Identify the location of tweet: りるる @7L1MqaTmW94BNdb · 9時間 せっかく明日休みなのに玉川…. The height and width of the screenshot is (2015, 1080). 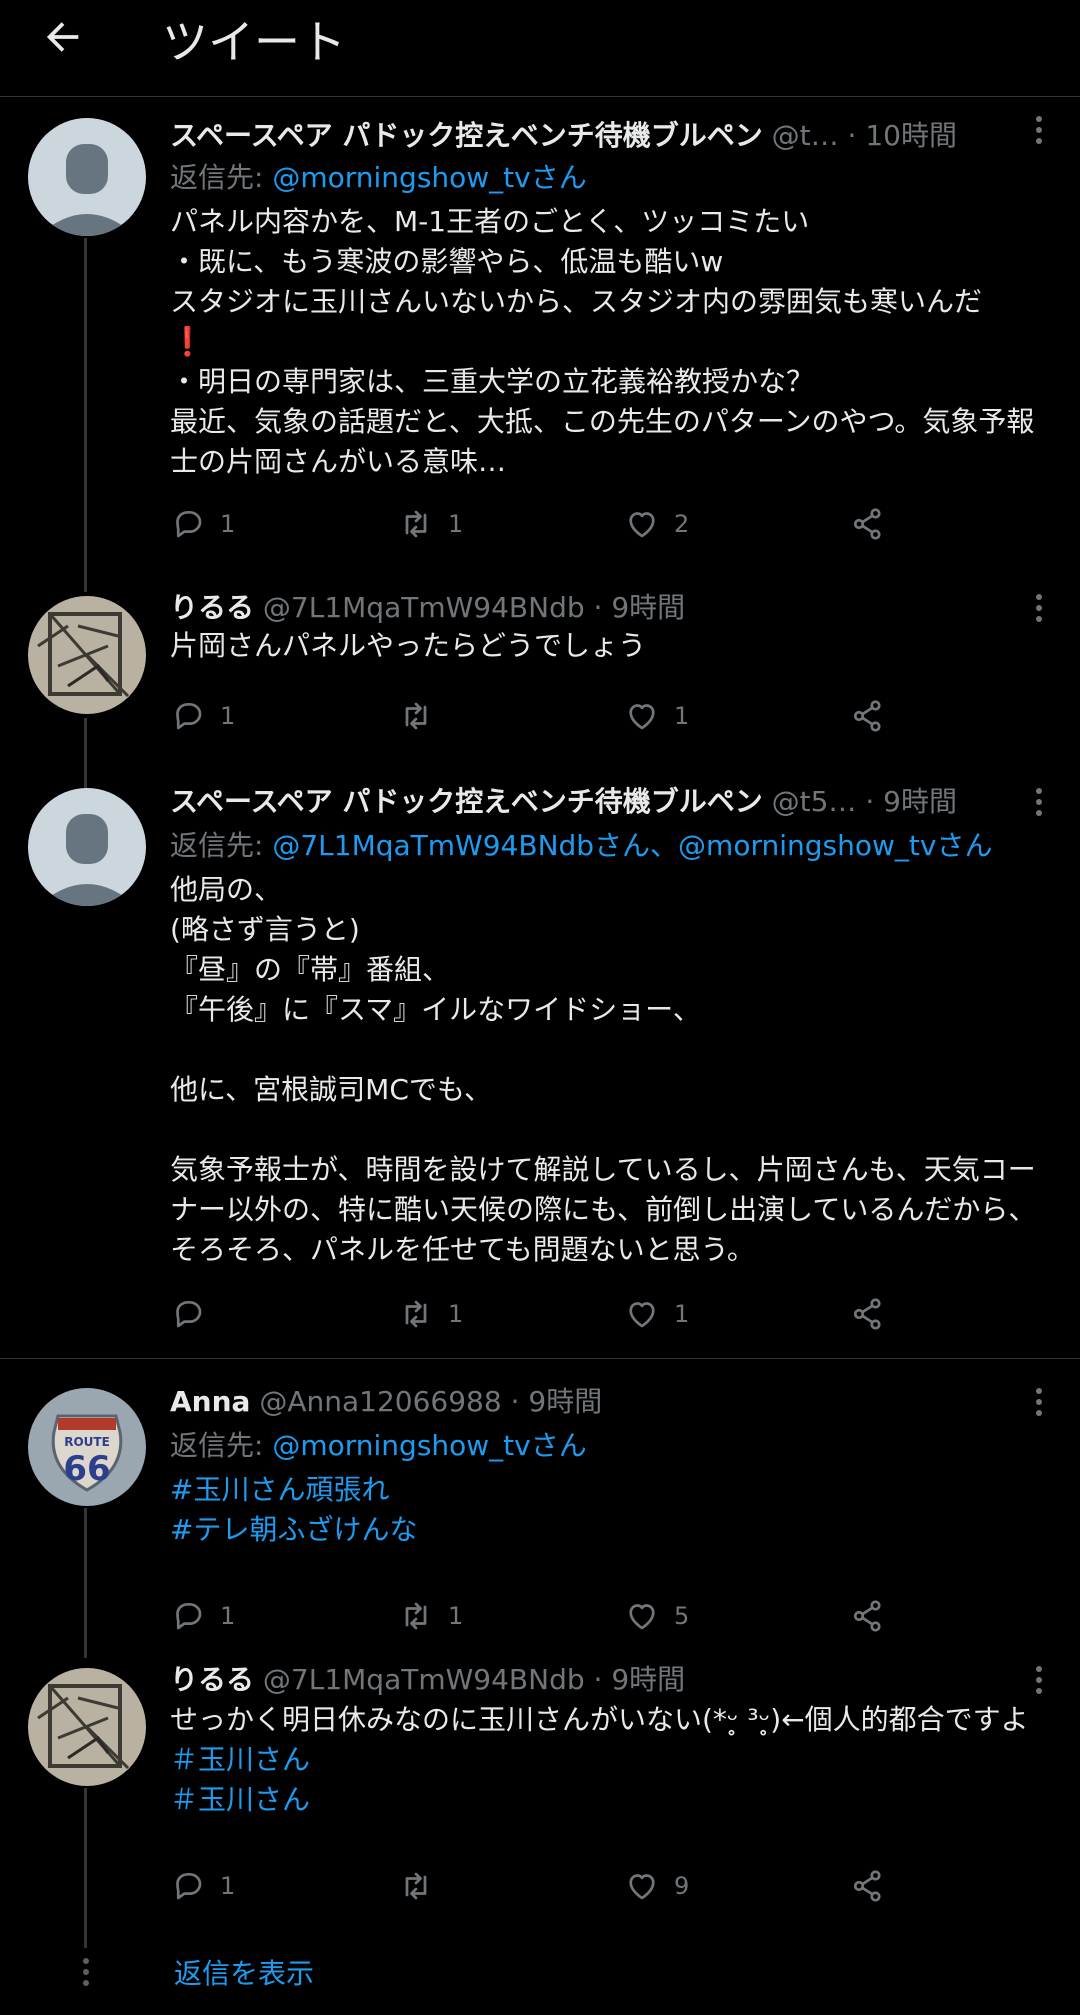
(540, 1795).